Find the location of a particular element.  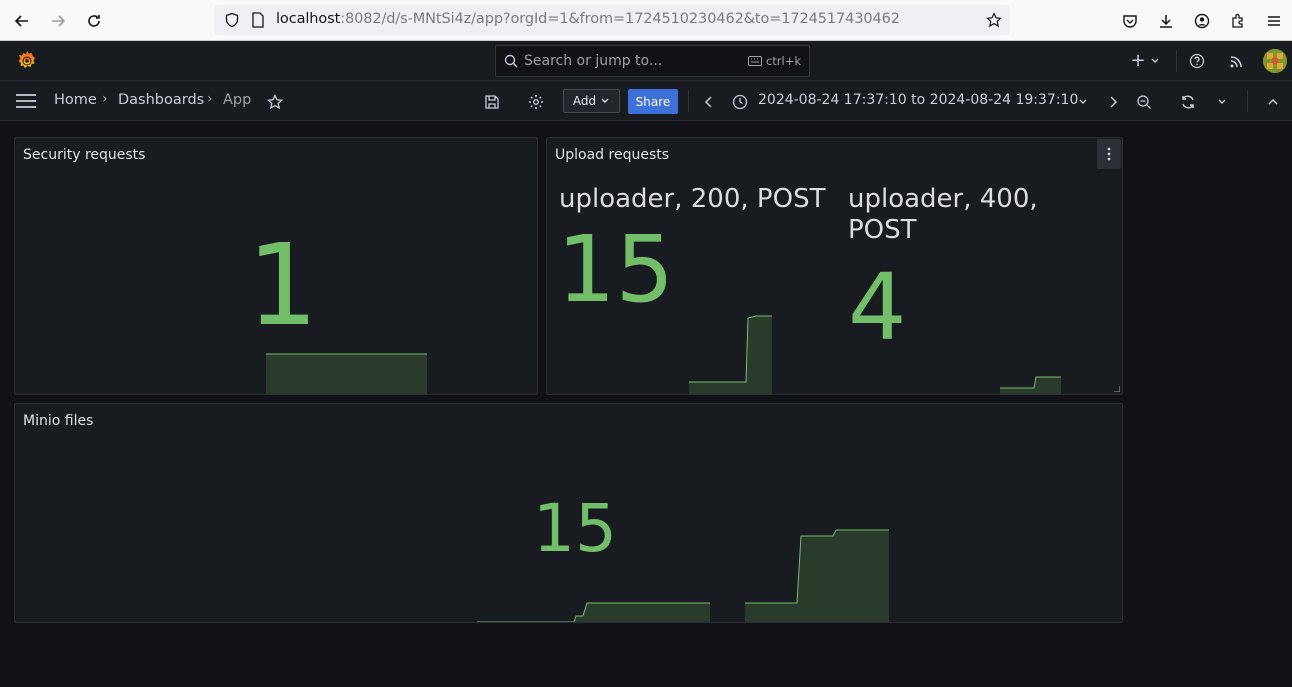

account-icon is located at coordinates (1202, 21).